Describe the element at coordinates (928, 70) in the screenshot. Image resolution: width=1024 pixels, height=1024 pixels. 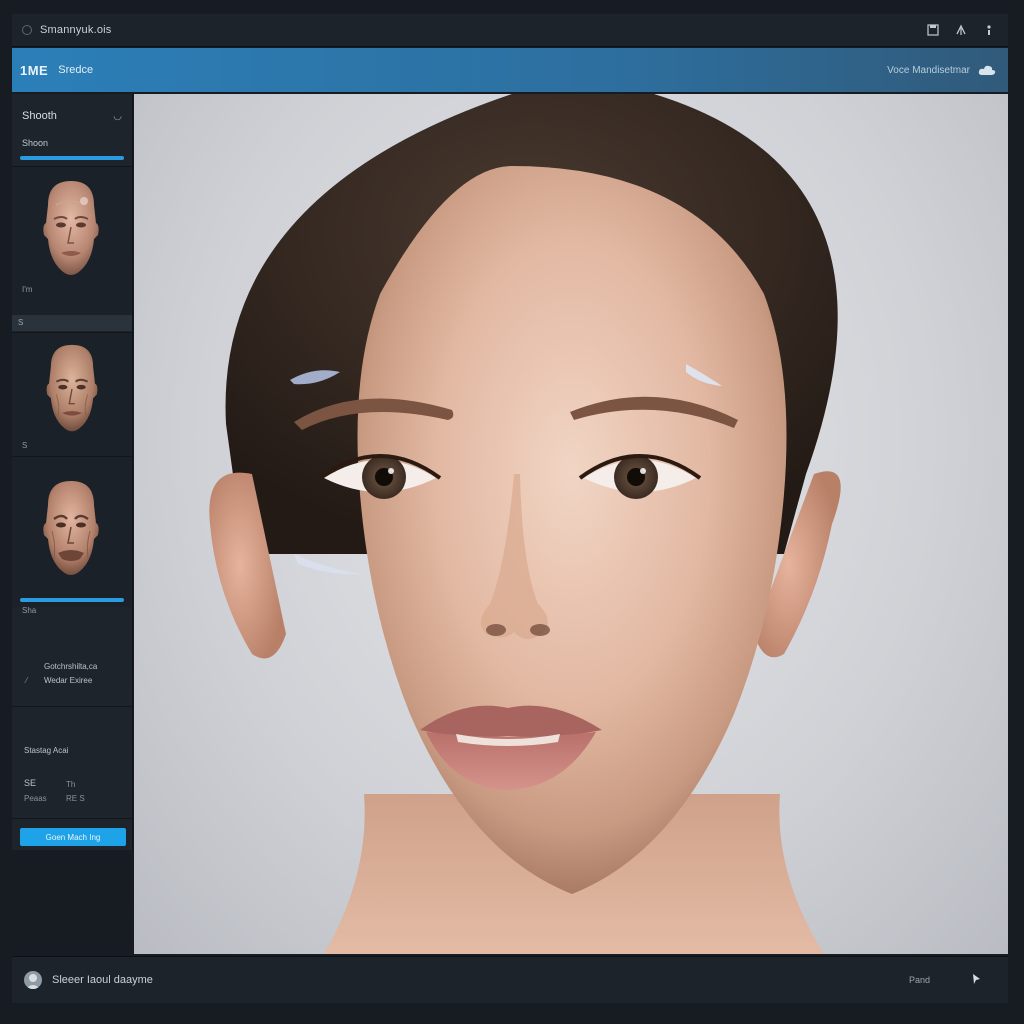
I see `toolbar-status-text: Voce Mandisetmar` at that location.